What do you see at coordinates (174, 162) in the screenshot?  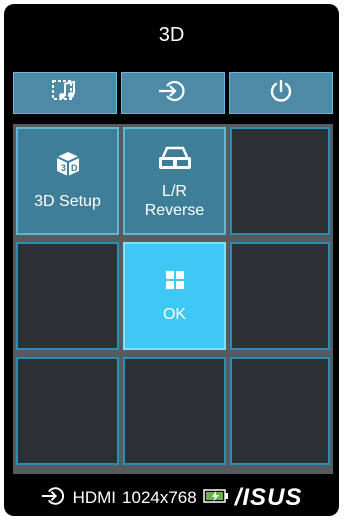 I see `3d-glasses-icon` at bounding box center [174, 162].